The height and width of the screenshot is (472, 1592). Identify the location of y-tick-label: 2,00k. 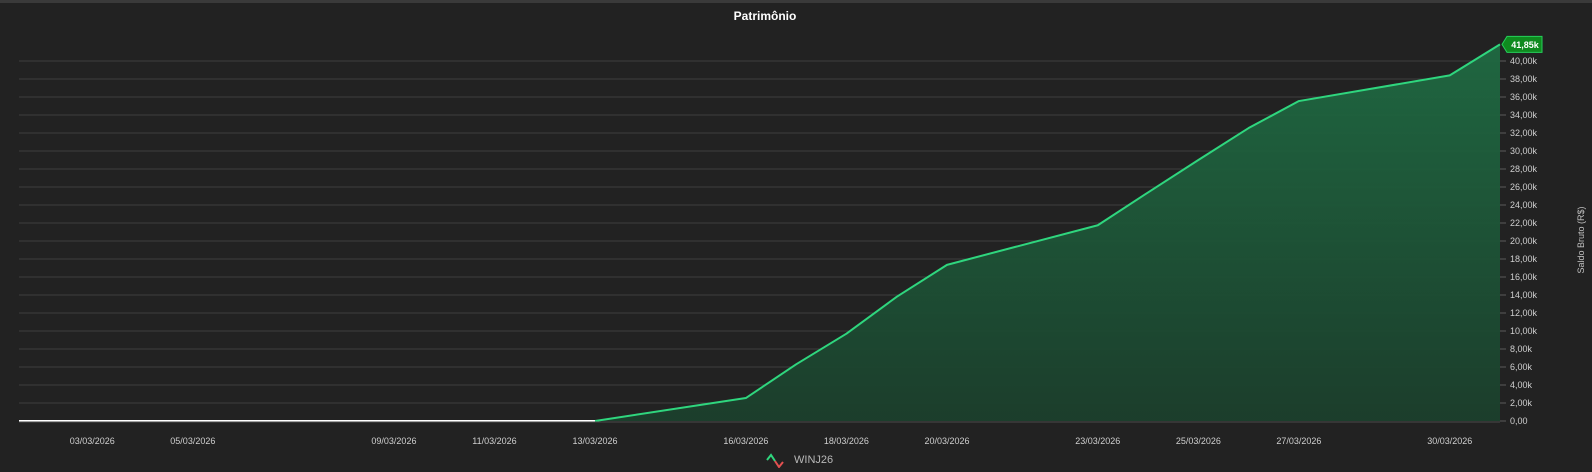
(1521, 403).